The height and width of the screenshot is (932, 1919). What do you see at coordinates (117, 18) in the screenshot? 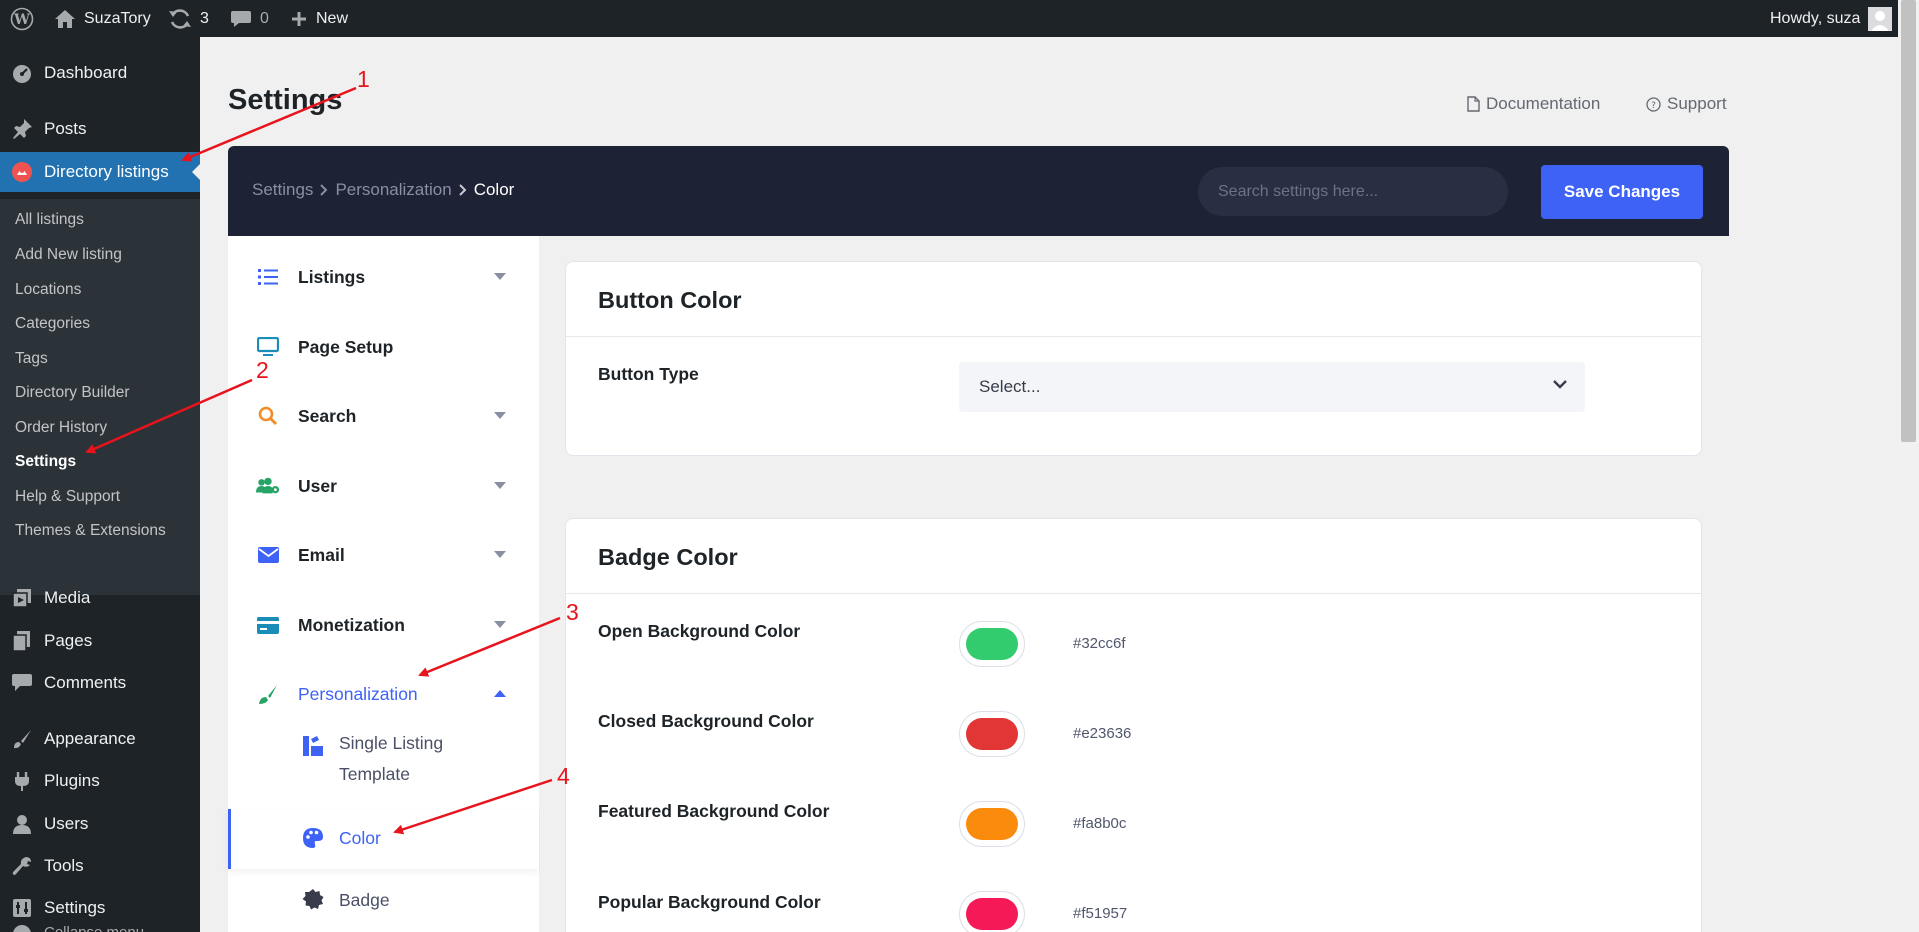
I see `site-name: SuzaTory` at bounding box center [117, 18].